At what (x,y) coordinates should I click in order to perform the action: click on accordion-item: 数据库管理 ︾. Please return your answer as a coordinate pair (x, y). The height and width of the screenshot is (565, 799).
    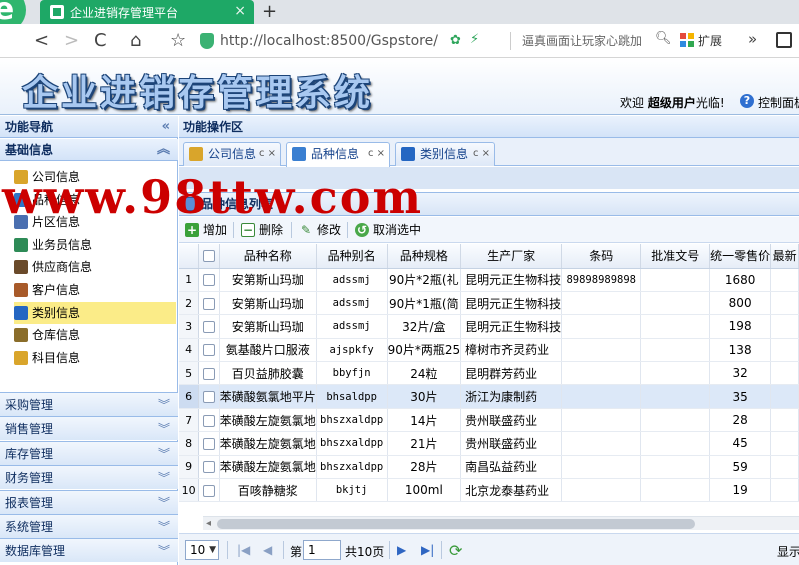
    Looking at the image, I should click on (89, 550).